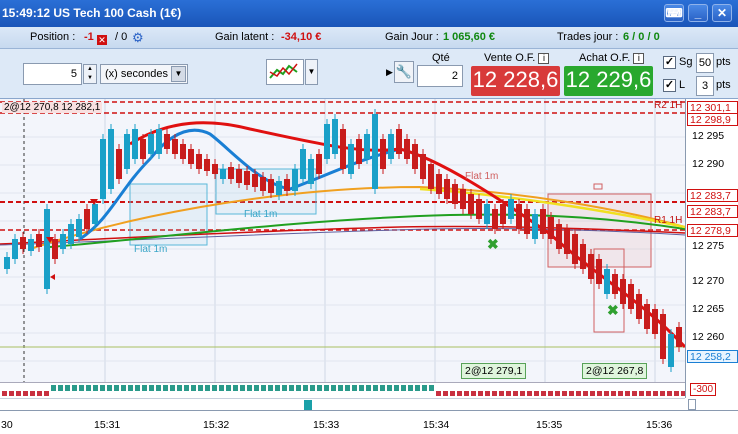 The width and height of the screenshot is (738, 434). Describe the element at coordinates (712, 211) in the screenshot. I see `price-tag: 12 283,7` at that location.